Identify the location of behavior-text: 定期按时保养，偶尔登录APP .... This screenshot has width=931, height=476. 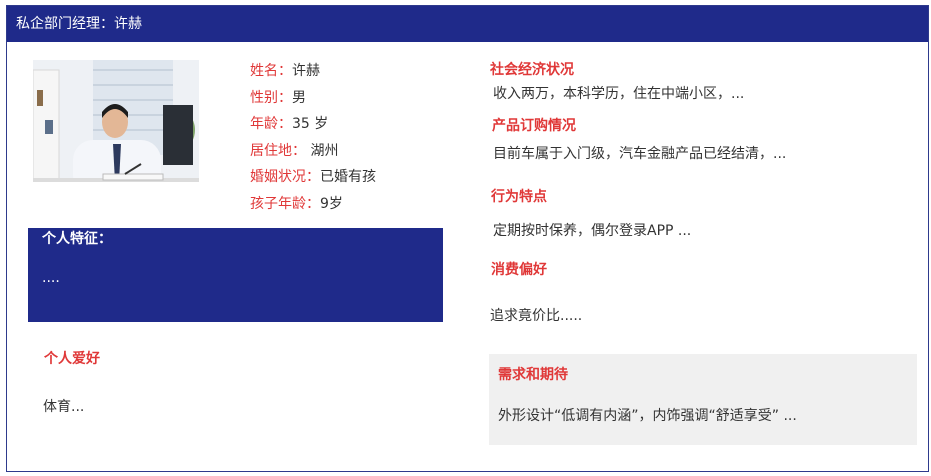
(592, 231).